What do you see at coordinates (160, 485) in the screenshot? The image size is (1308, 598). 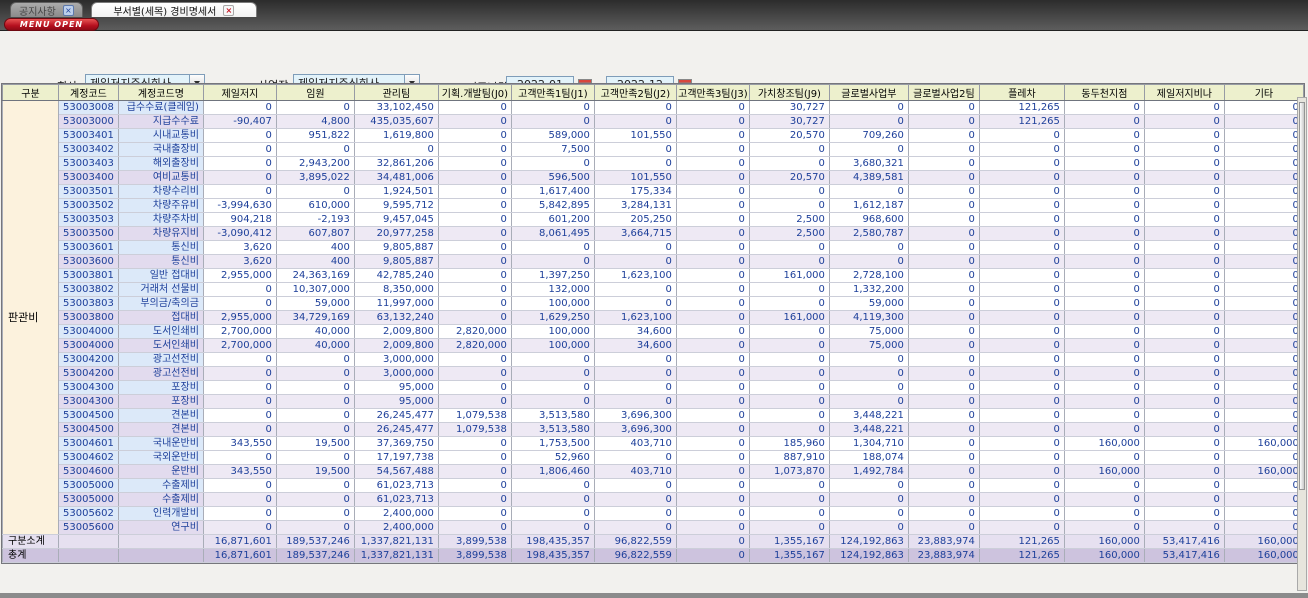 I see `account-name-cell: 수출제비` at bounding box center [160, 485].